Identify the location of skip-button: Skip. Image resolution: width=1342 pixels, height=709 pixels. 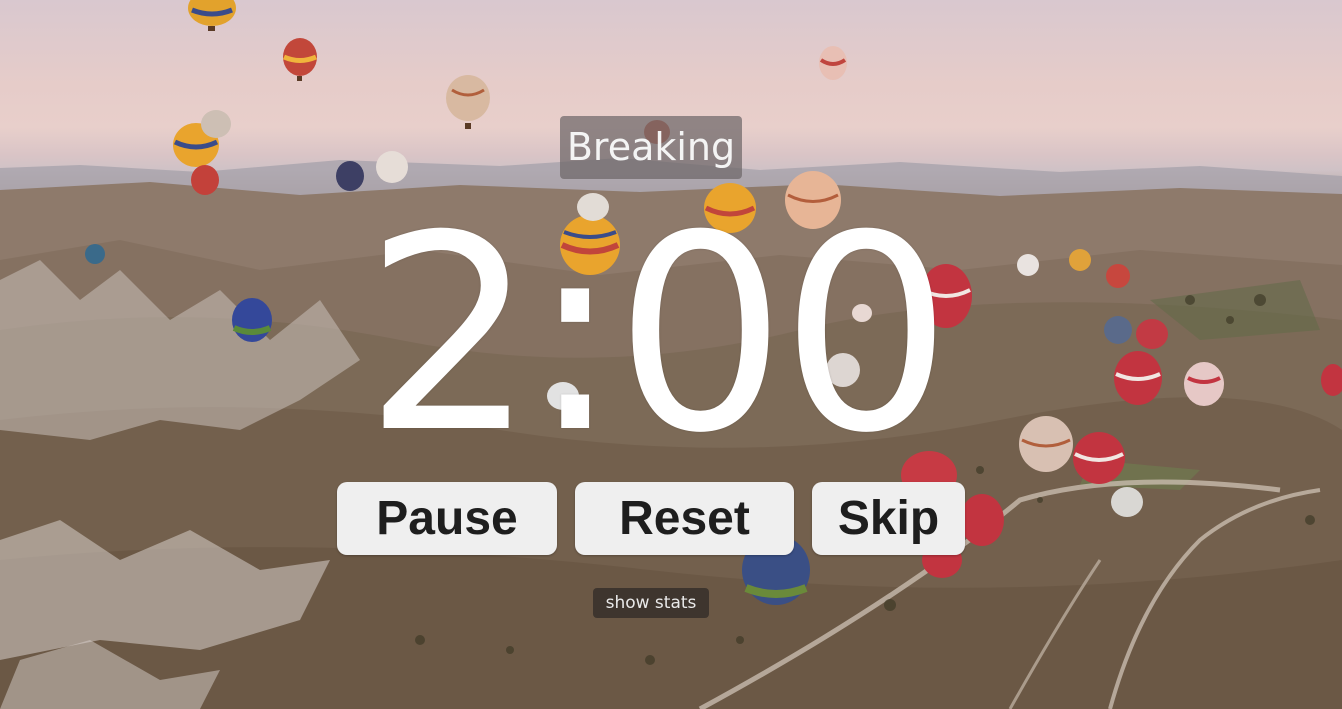
(888, 518).